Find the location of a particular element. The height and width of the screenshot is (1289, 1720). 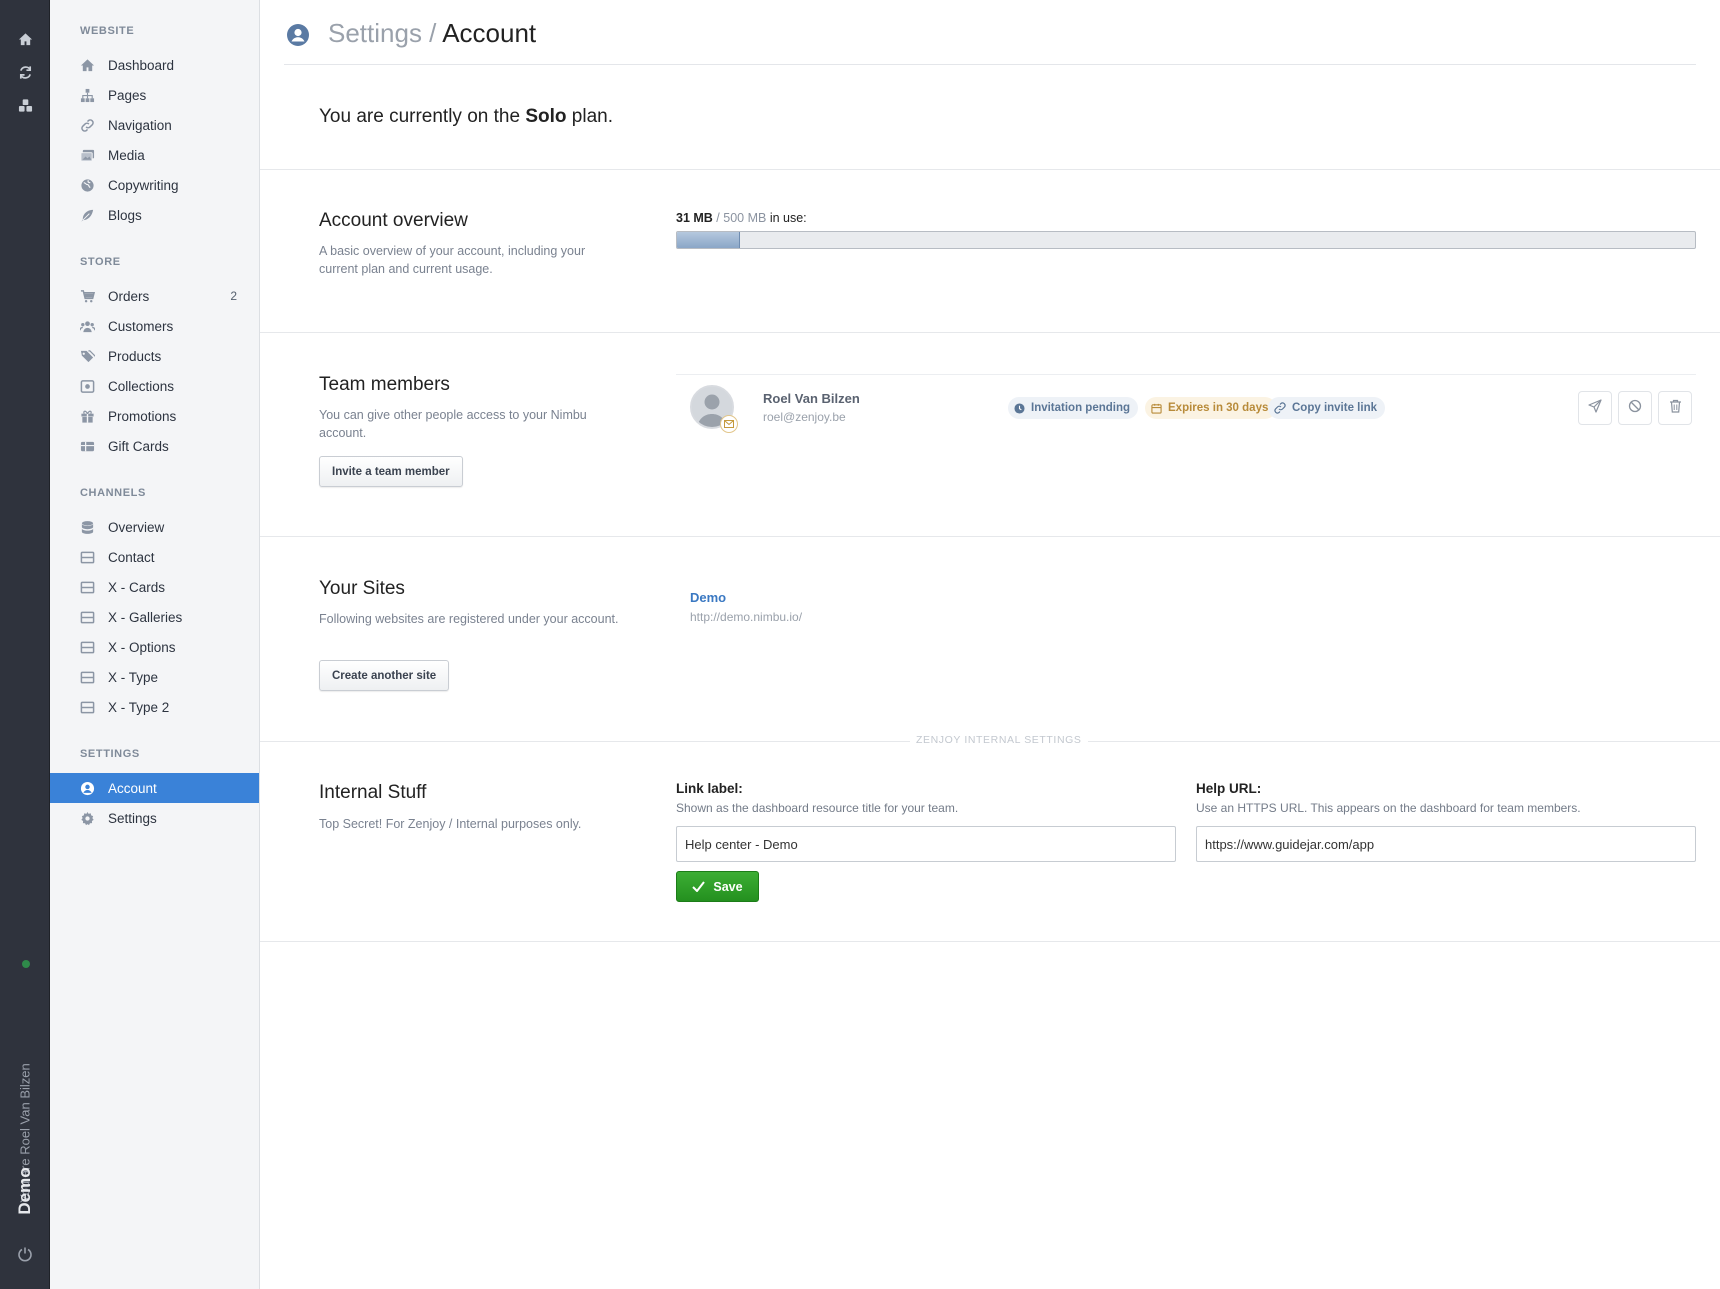

sidebar-item-label: Settings is located at coordinates (132, 818).